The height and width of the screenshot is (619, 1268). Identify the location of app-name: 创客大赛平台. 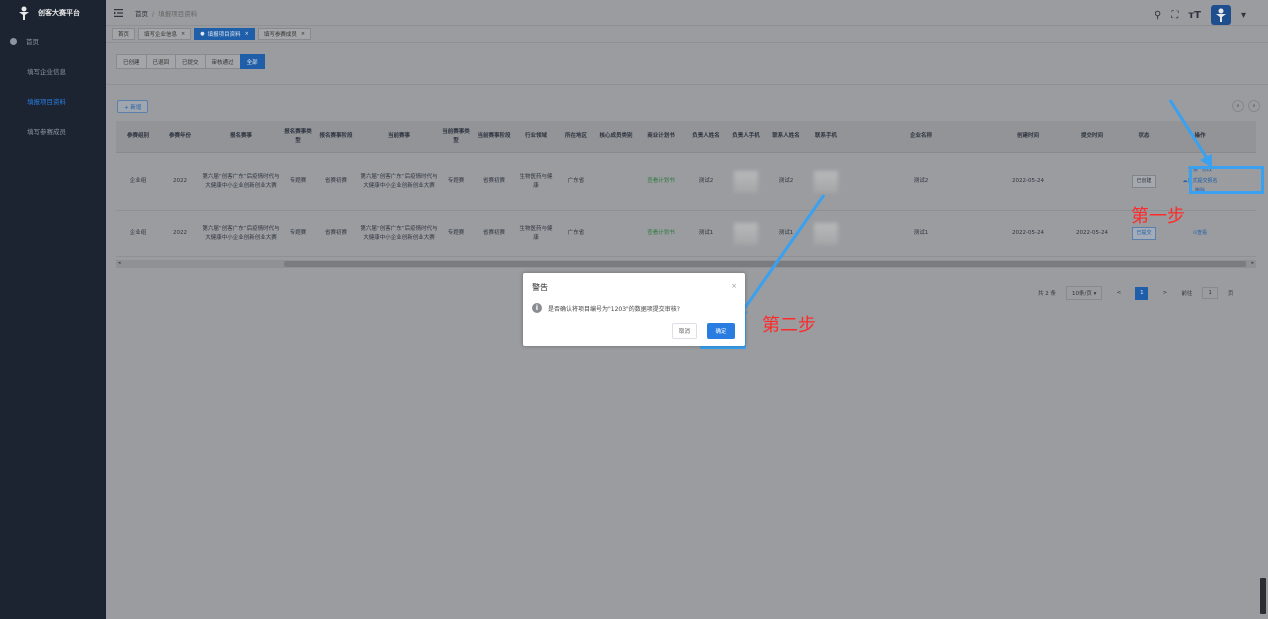
(59, 13).